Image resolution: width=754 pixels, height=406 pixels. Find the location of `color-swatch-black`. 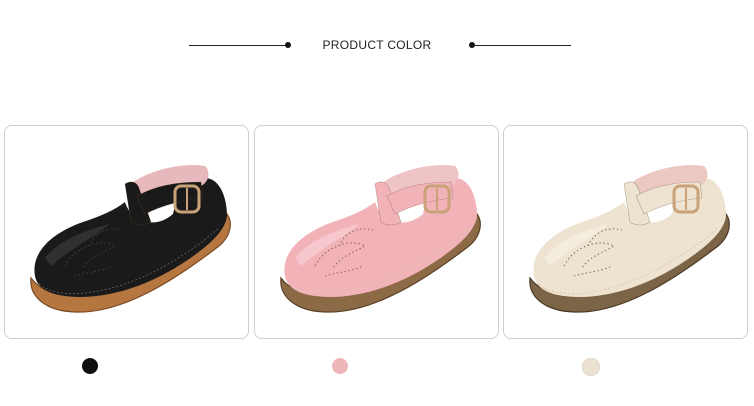

color-swatch-black is located at coordinates (90, 366).